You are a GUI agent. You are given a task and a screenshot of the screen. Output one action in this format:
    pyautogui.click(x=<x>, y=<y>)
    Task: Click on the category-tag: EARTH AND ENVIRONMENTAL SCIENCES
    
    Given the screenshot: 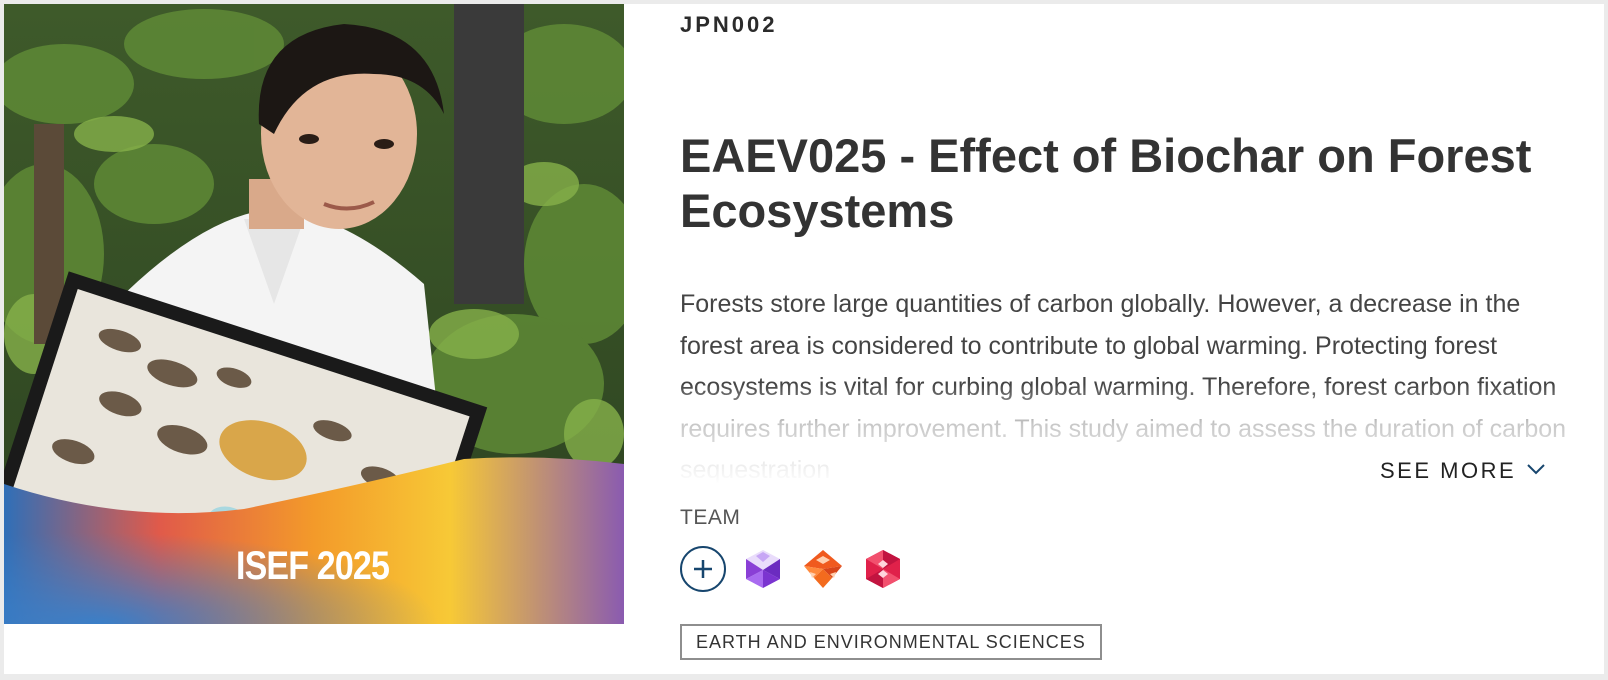 What is the action you would take?
    pyautogui.click(x=891, y=642)
    